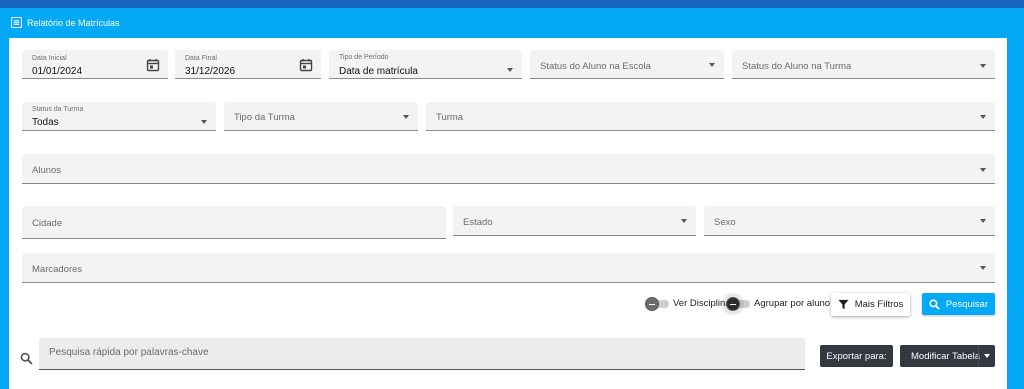 The image size is (1024, 389). What do you see at coordinates (595, 66) in the screenshot?
I see `status-aluno-escola-label: Status do Aluno na Escola` at bounding box center [595, 66].